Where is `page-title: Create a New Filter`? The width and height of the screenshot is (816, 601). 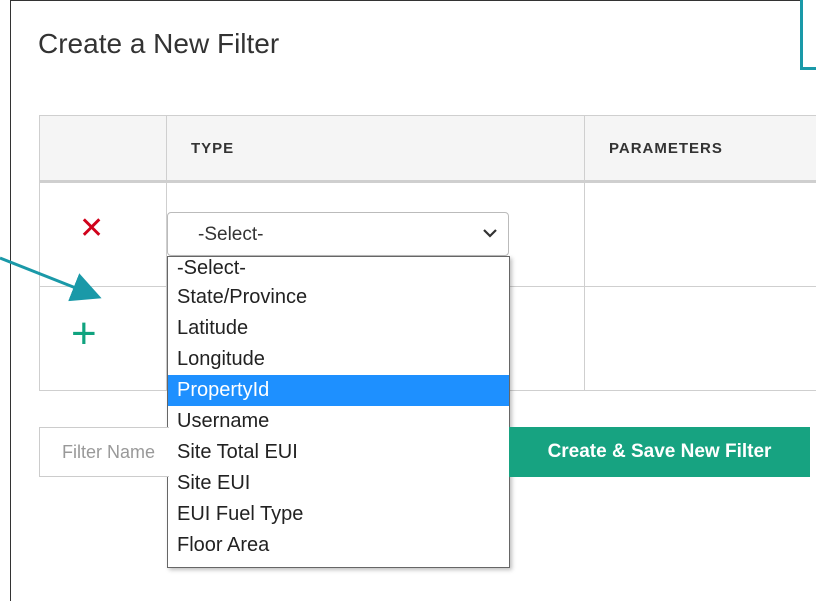
page-title: Create a New Filter is located at coordinates (158, 44).